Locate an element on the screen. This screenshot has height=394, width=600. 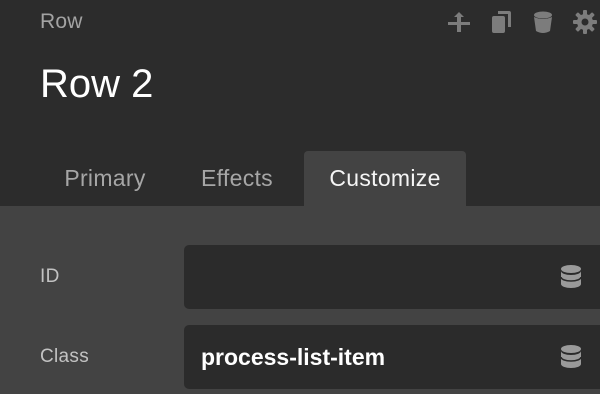
class-label: Class is located at coordinates (65, 356).